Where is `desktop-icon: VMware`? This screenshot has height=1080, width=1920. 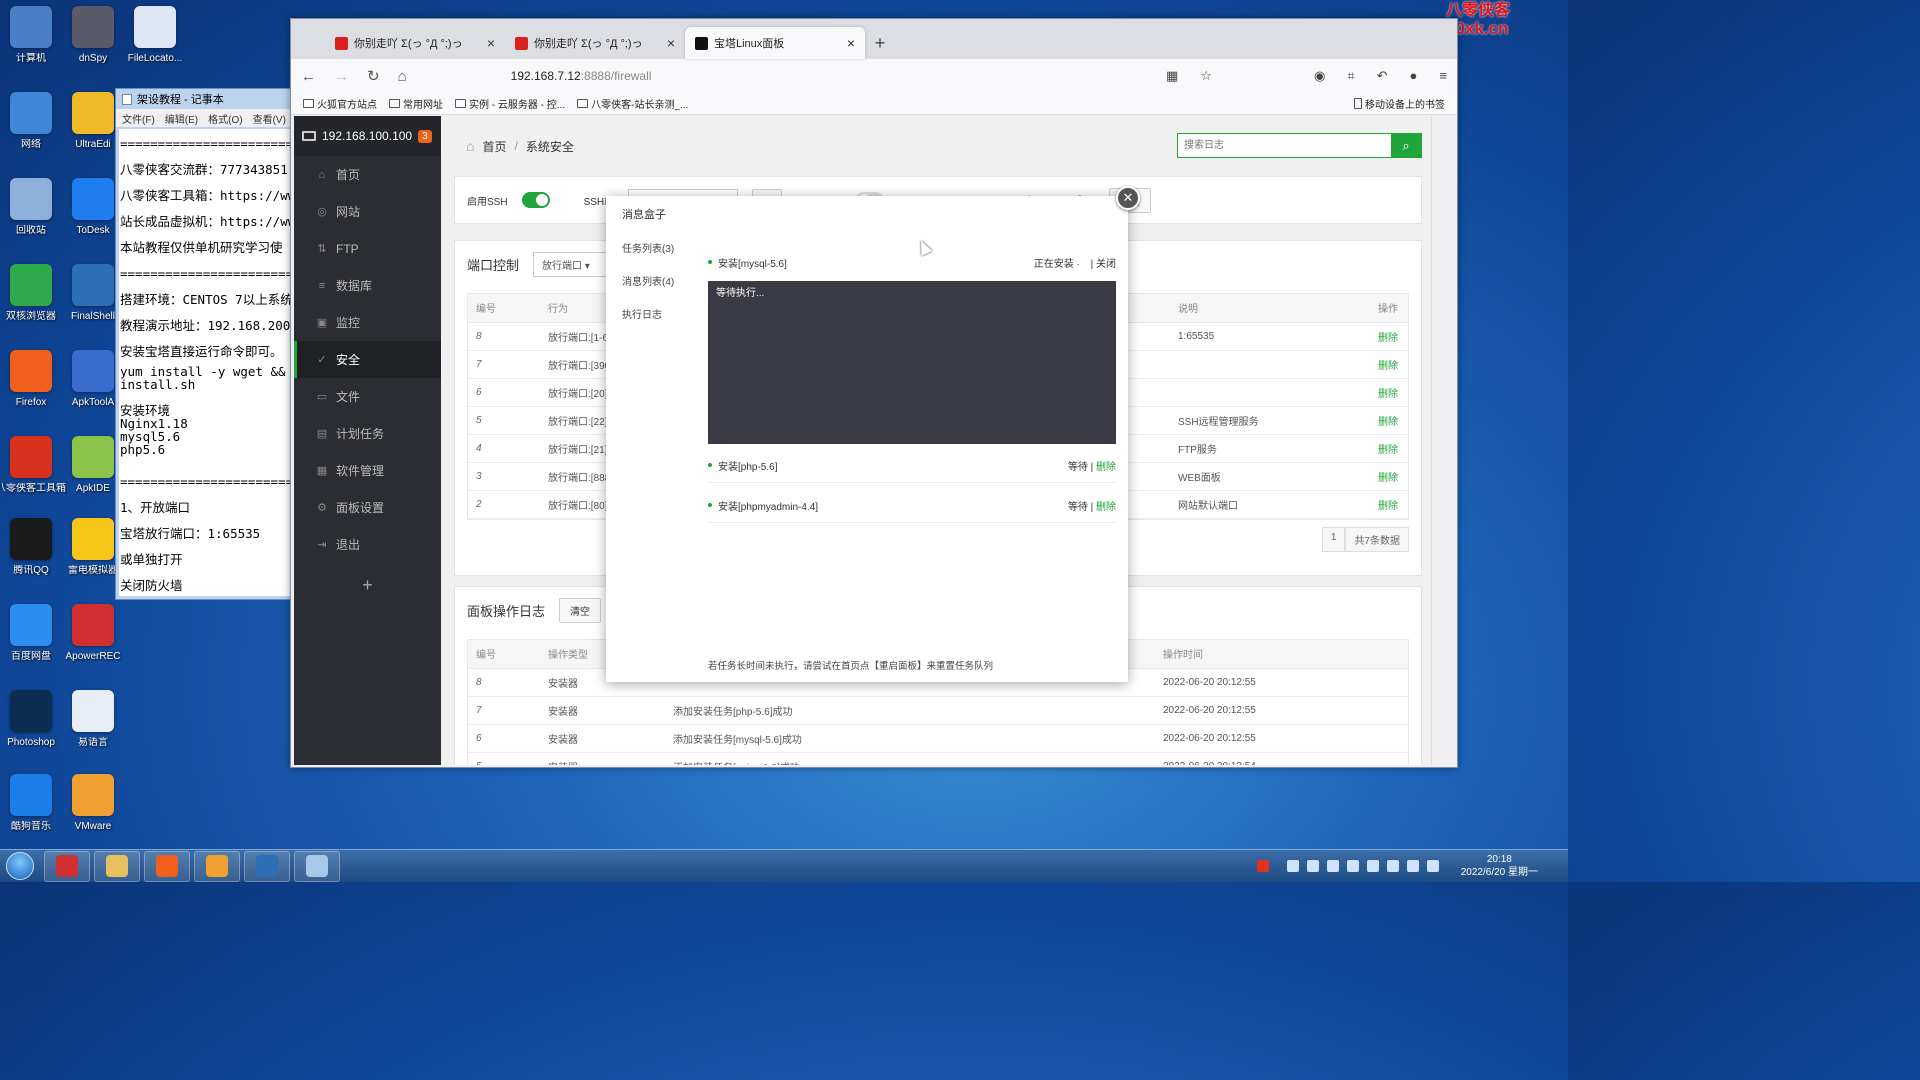 desktop-icon: VMware is located at coordinates (93, 814).